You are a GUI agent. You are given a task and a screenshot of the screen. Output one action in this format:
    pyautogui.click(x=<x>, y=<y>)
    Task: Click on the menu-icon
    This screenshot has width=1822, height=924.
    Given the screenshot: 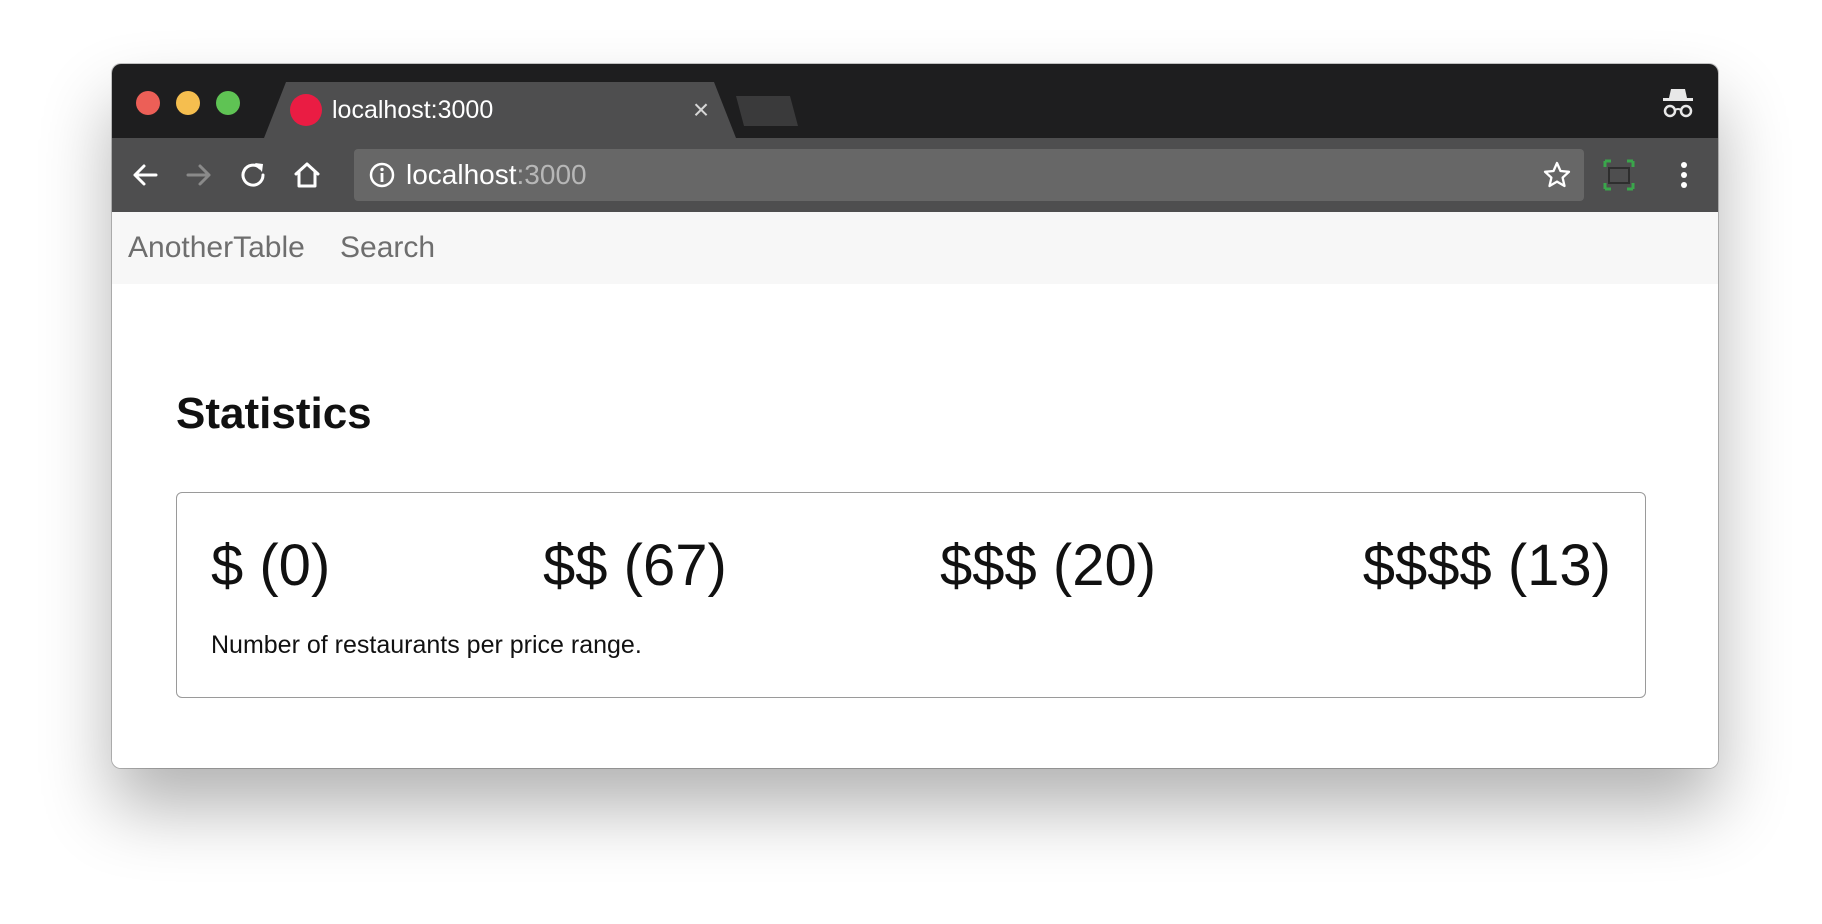 What is the action you would take?
    pyautogui.click(x=1684, y=175)
    